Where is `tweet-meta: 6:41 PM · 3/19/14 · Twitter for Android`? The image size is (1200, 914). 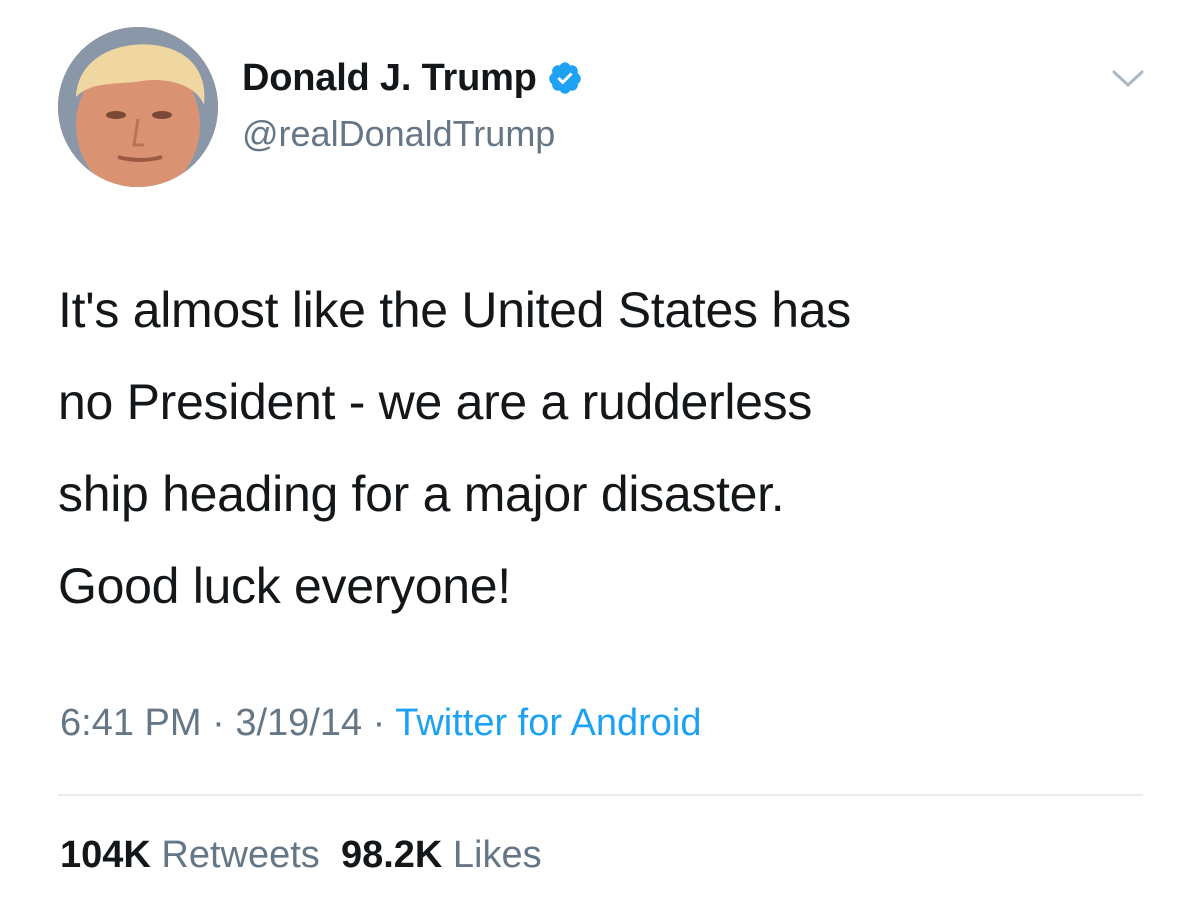
tweet-meta: 6:41 PM · 3/19/14 · Twitter for Android is located at coordinates (380, 723).